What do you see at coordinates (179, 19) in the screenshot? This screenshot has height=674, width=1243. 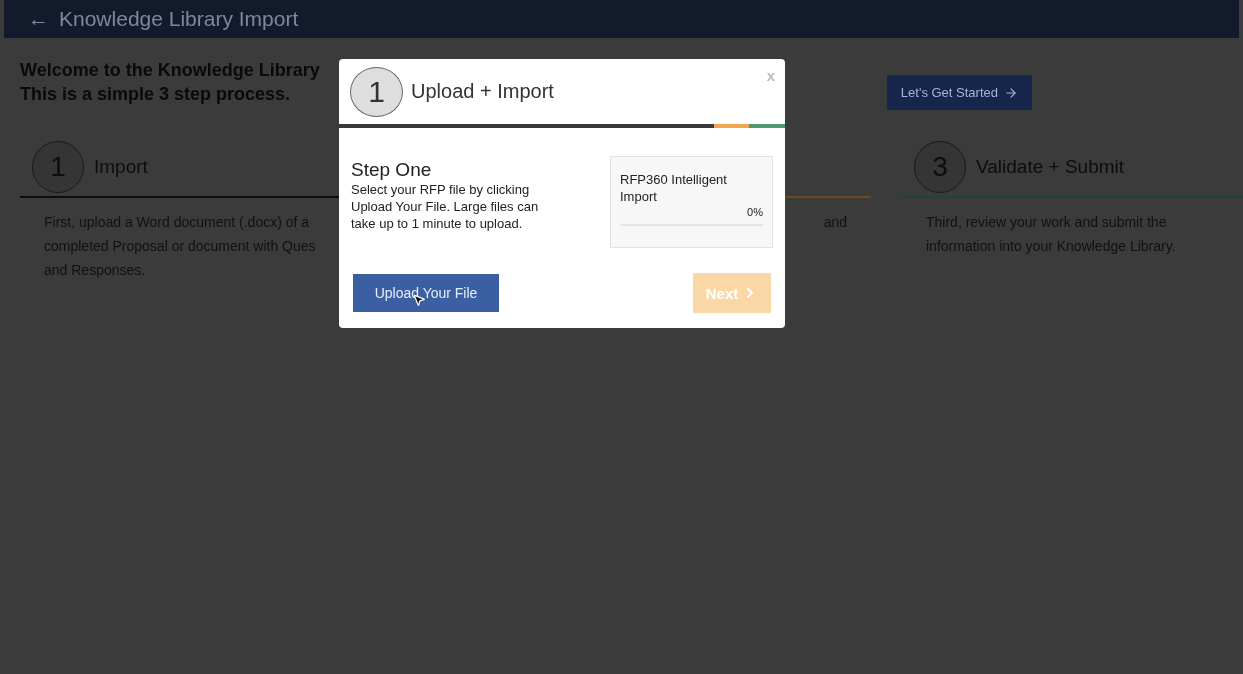 I see `page-title: Knowledge Library Import` at bounding box center [179, 19].